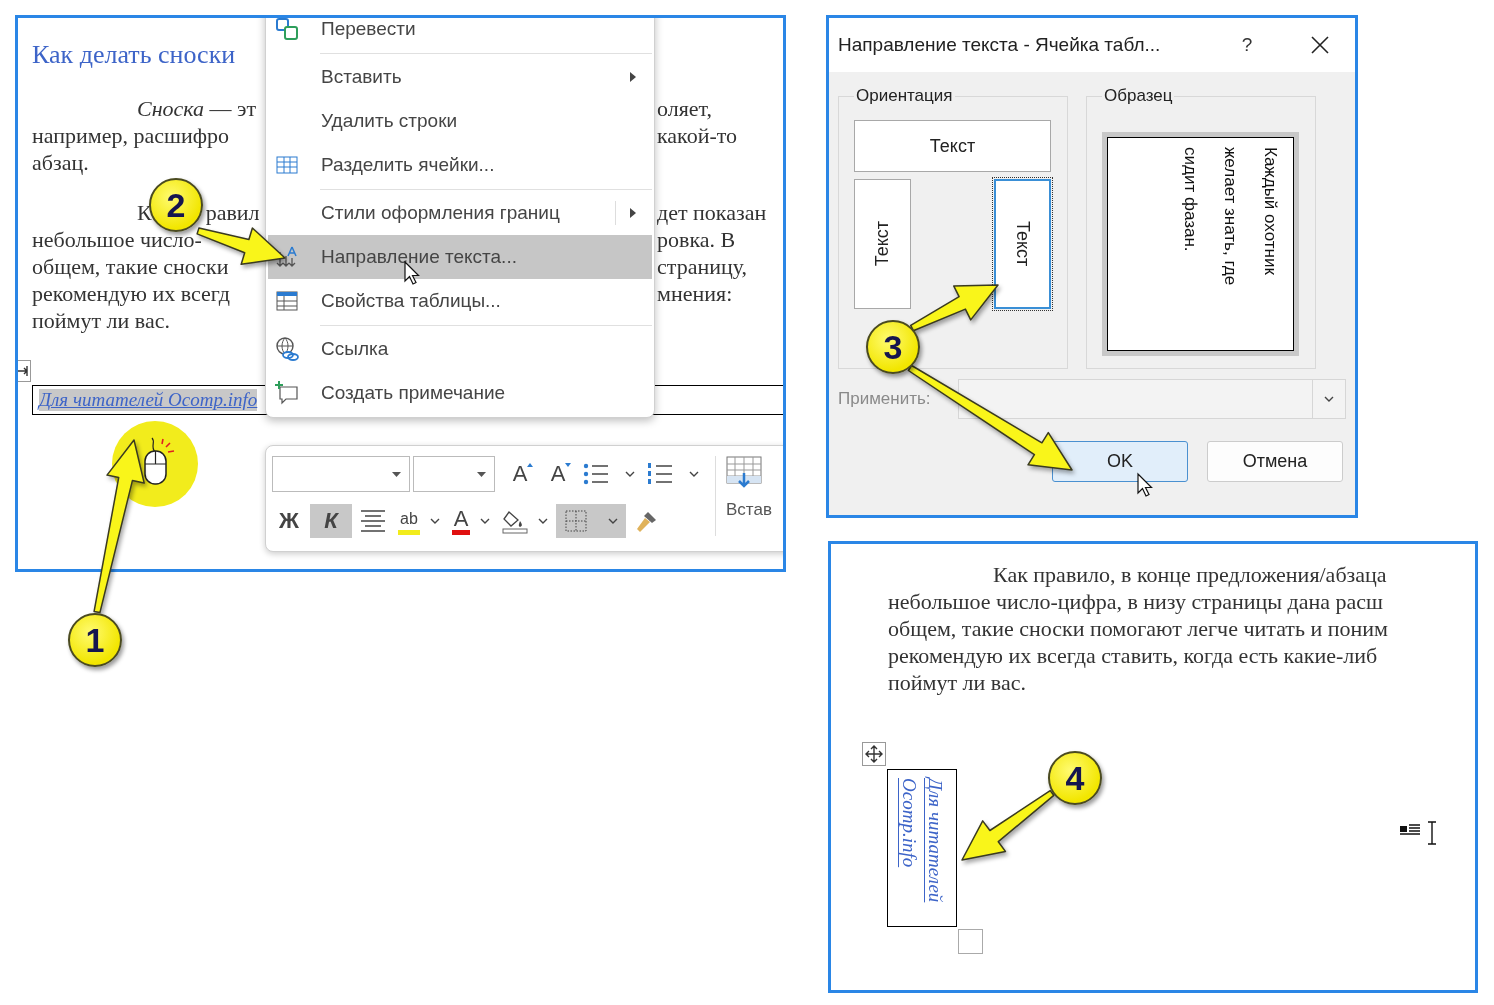 The image size is (1494, 1005). Describe the element at coordinates (1138, 96) in the screenshot. I see `group-label: Образец` at that location.